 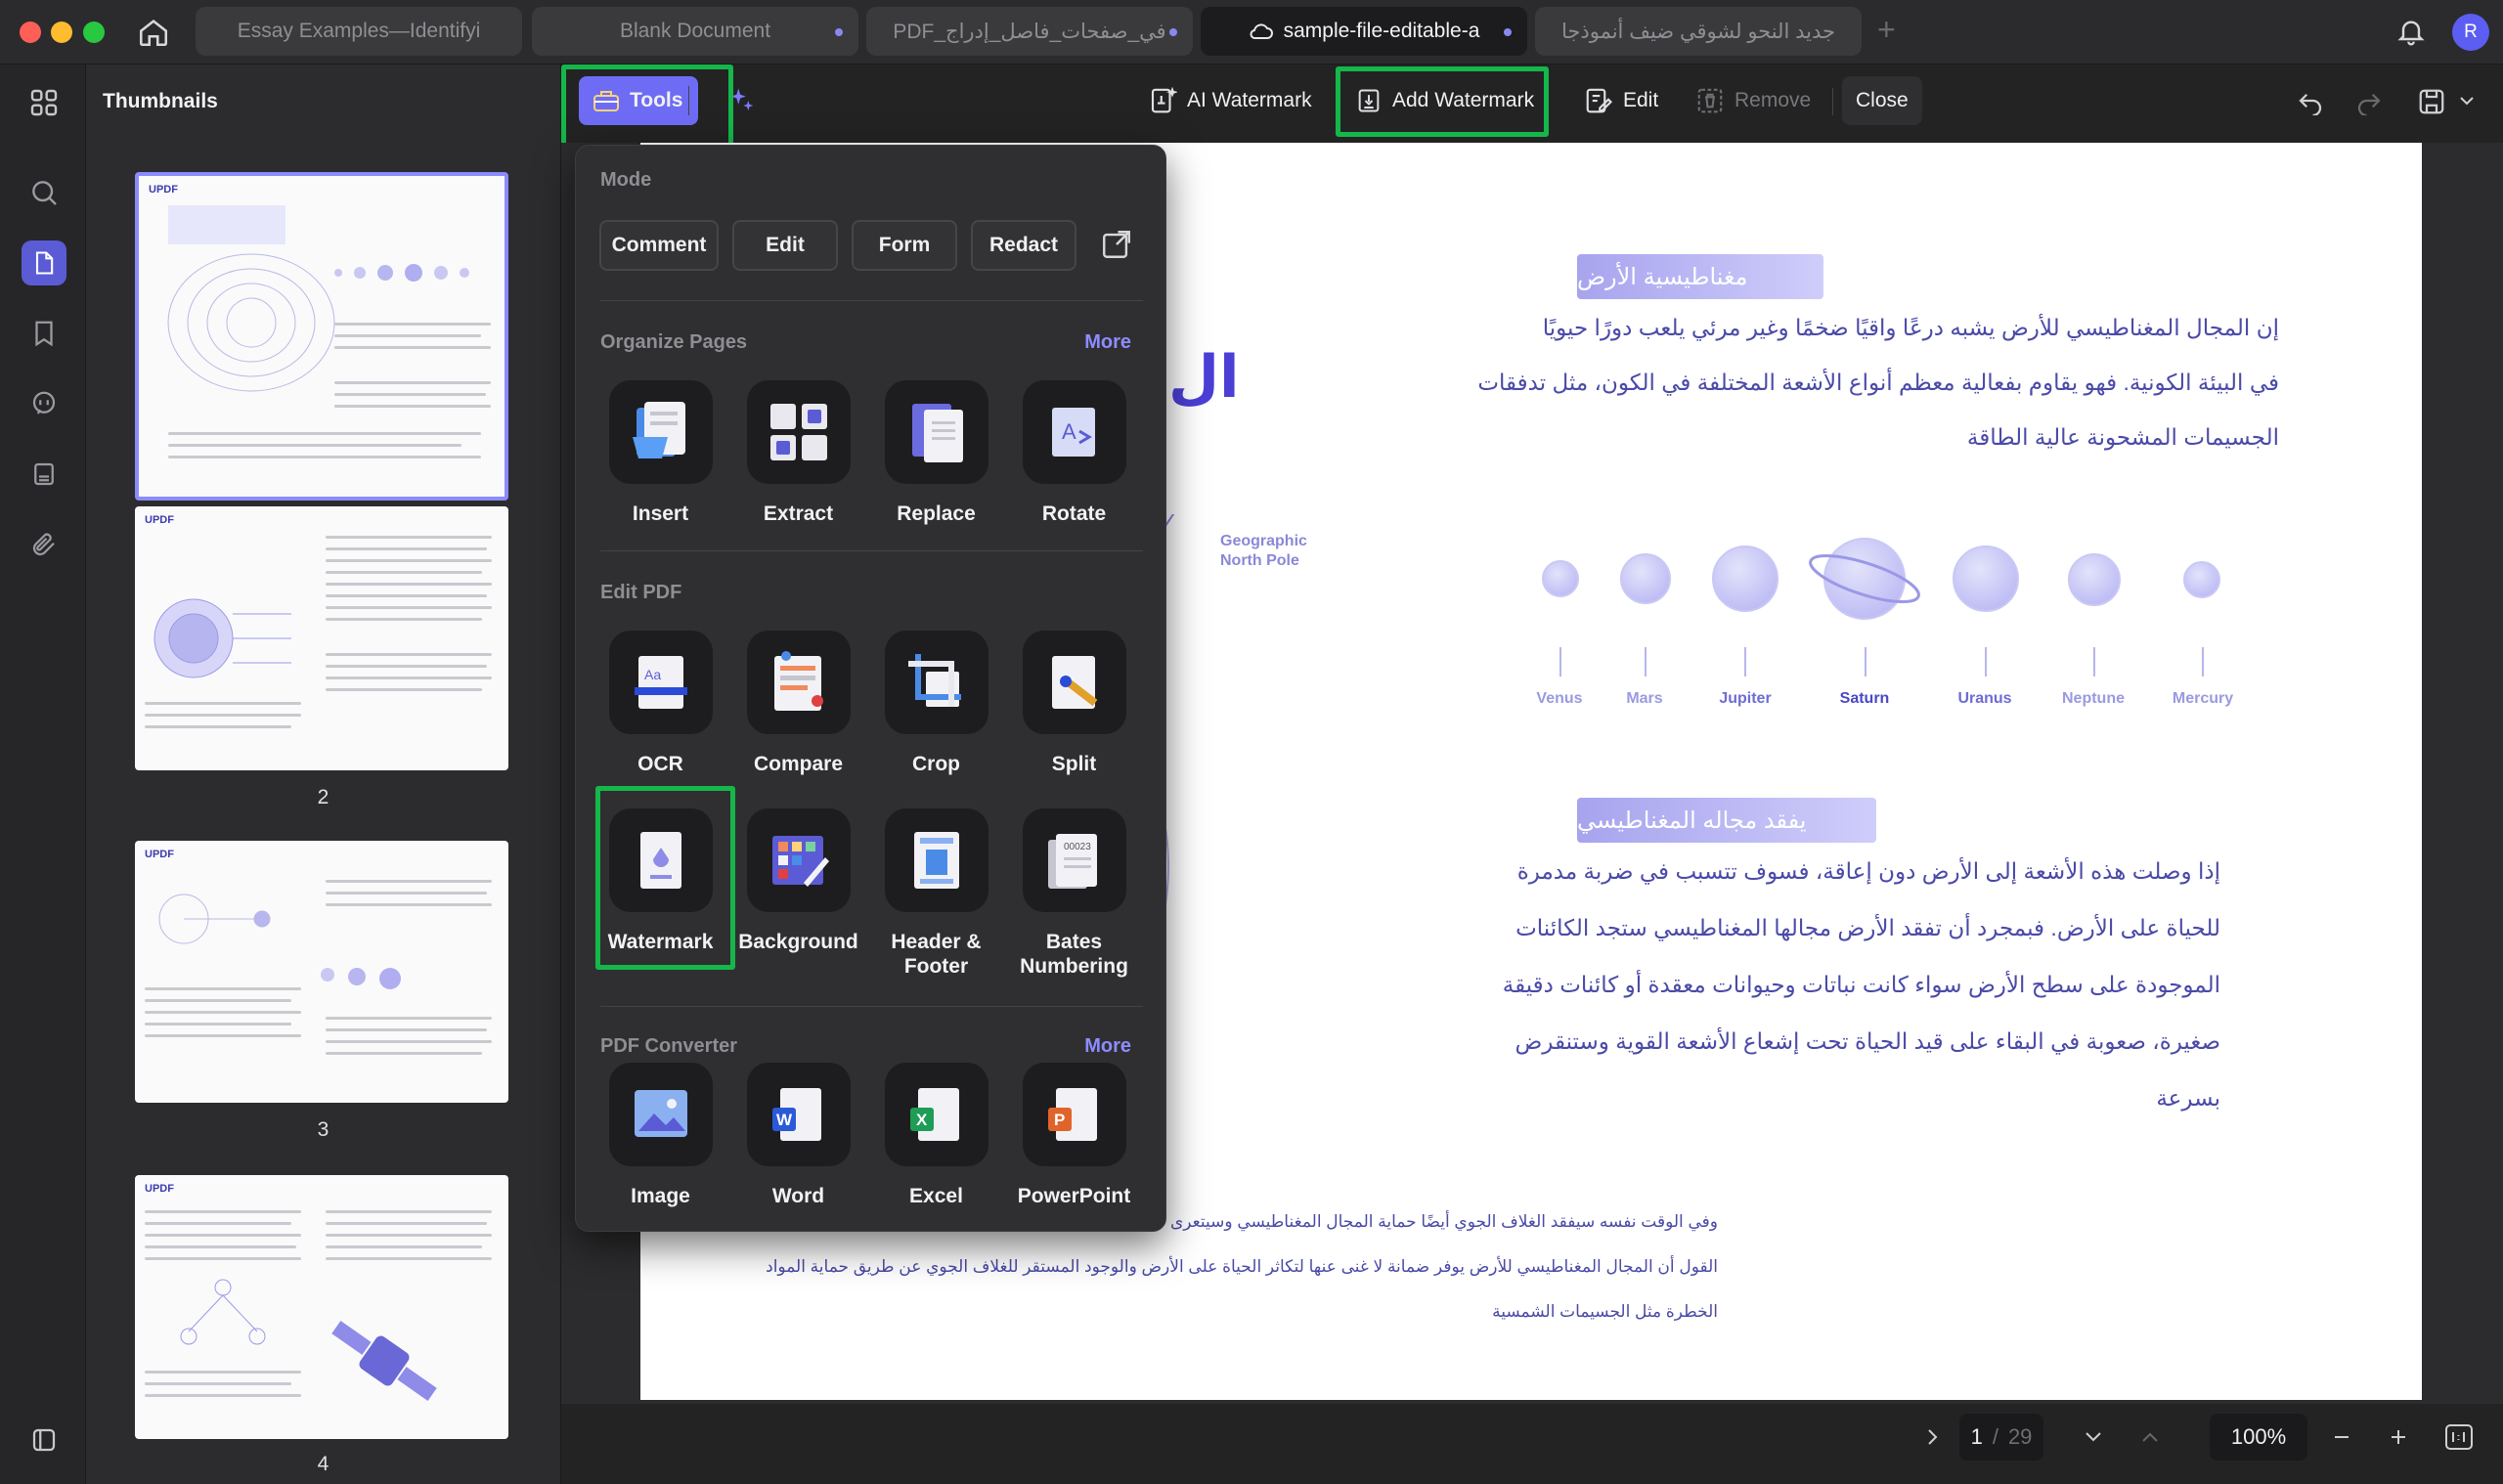 I want to click on remove-watermark-button: Remove, so click(x=1753, y=100).